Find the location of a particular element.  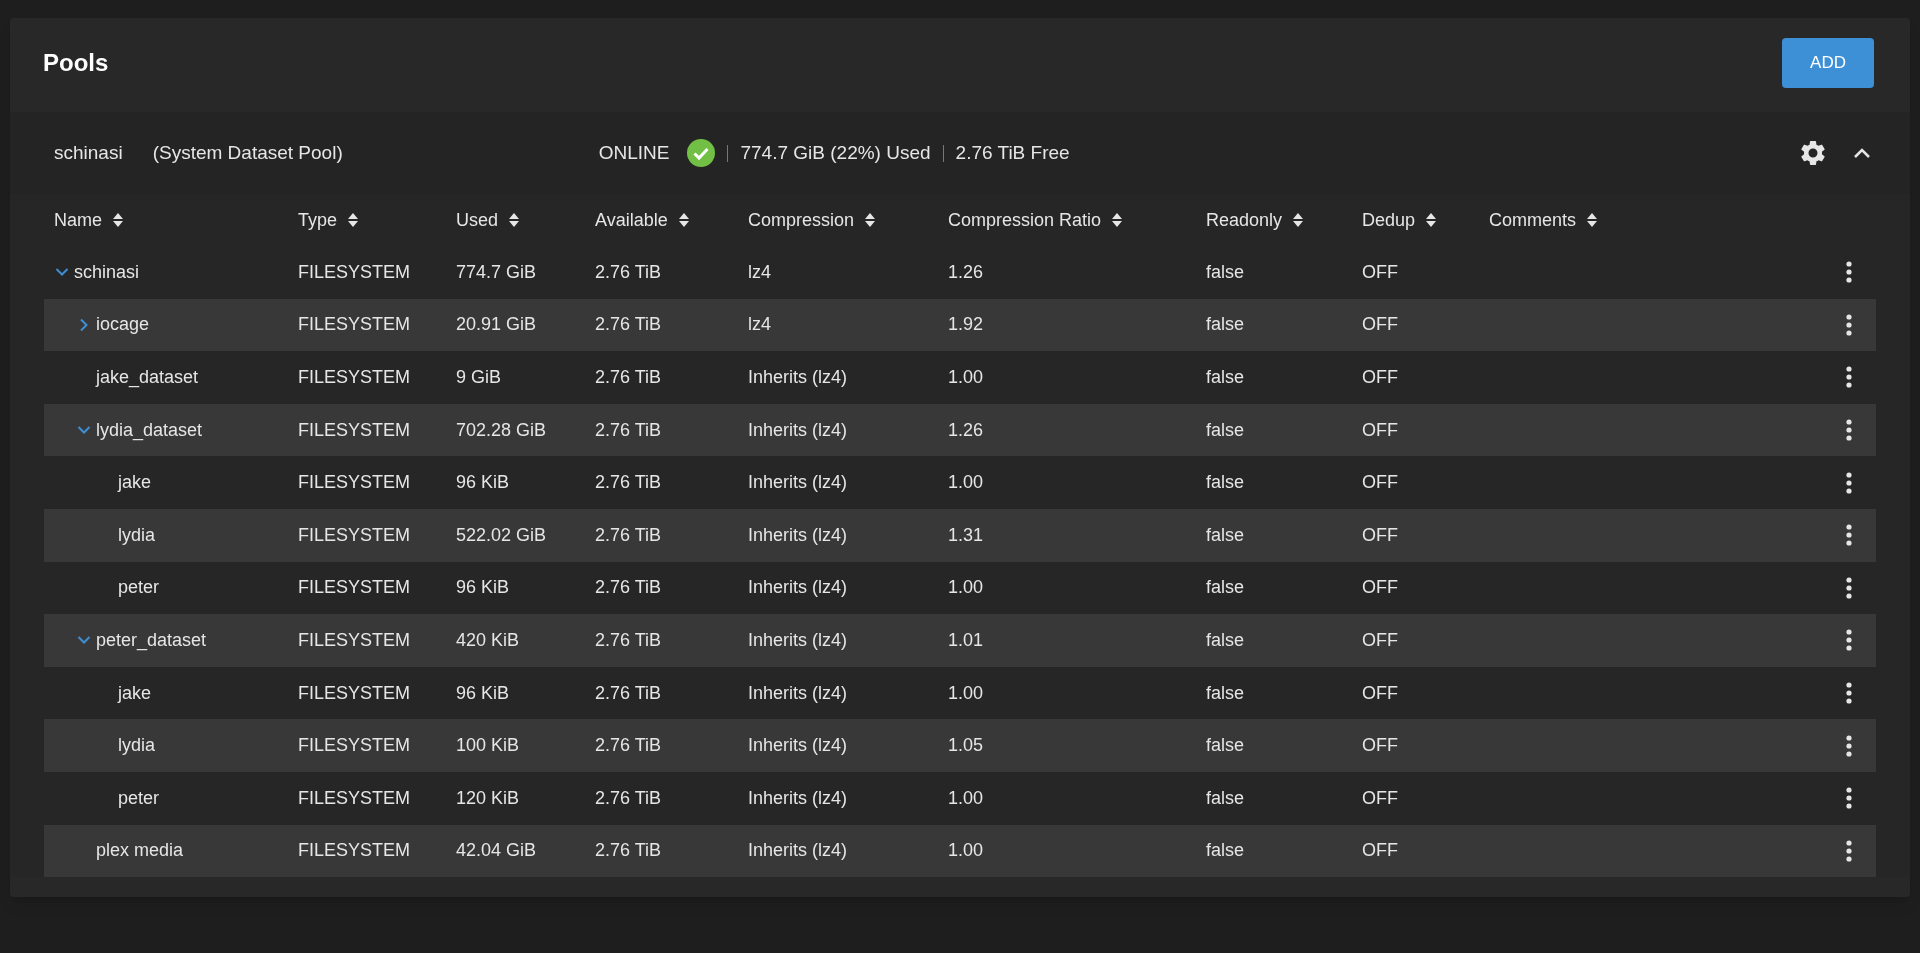

column-header: Comments is located at coordinates (1533, 220).